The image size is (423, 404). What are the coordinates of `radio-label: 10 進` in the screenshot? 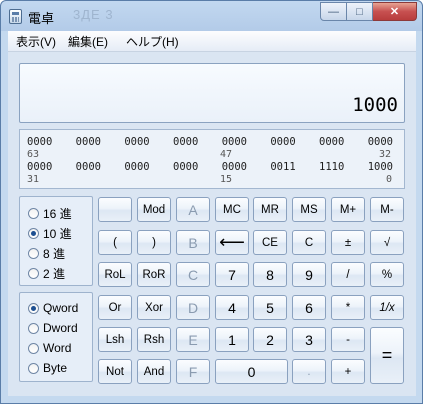 It's located at (57, 233).